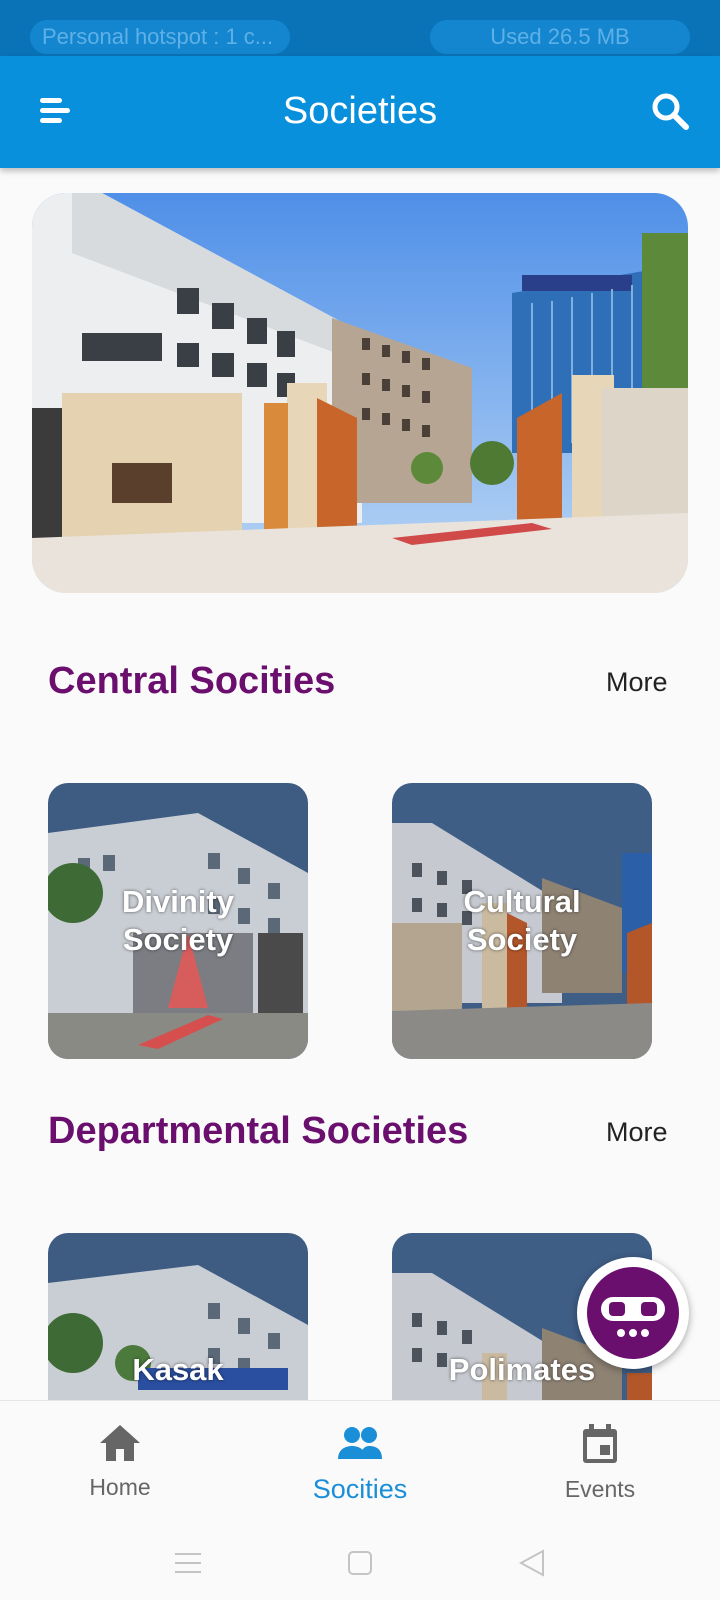 The image size is (720, 1600). I want to click on home-circle-icon, so click(360, 1563).